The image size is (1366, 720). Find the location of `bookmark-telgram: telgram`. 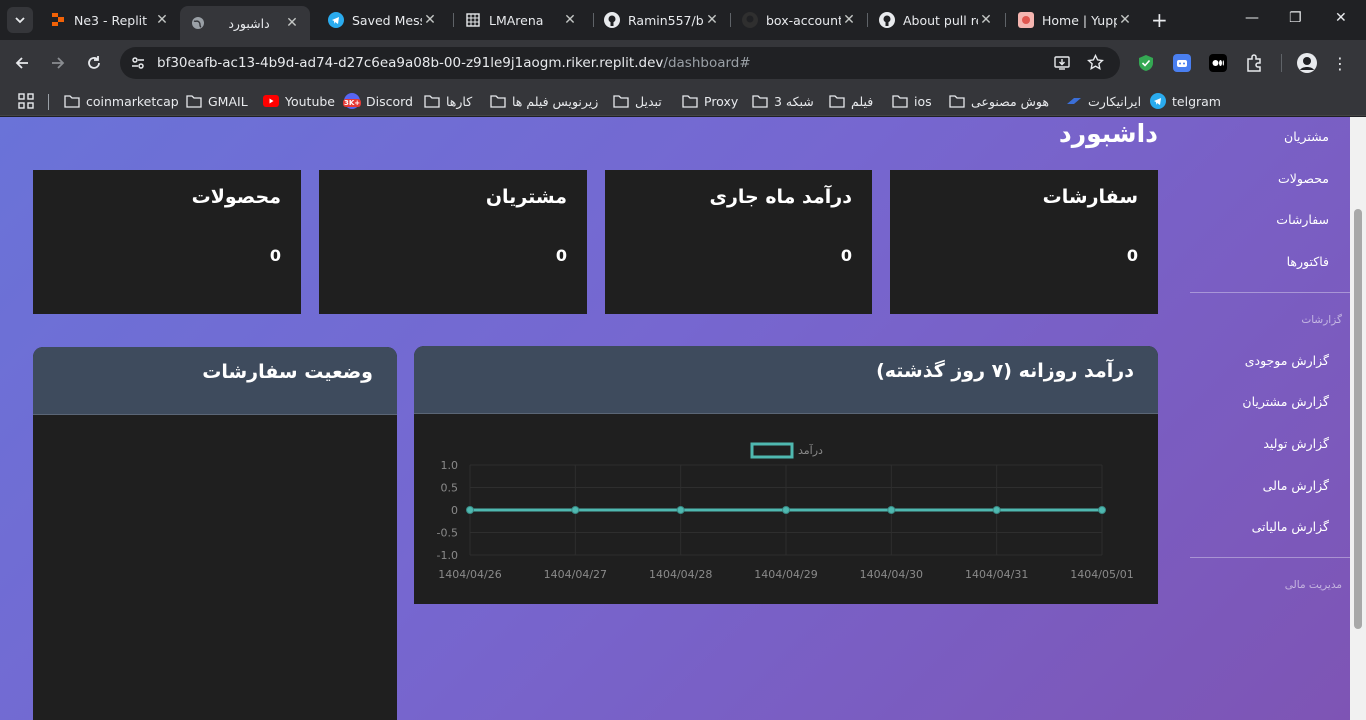

bookmark-telgram: telgram is located at coordinates (1185, 101).